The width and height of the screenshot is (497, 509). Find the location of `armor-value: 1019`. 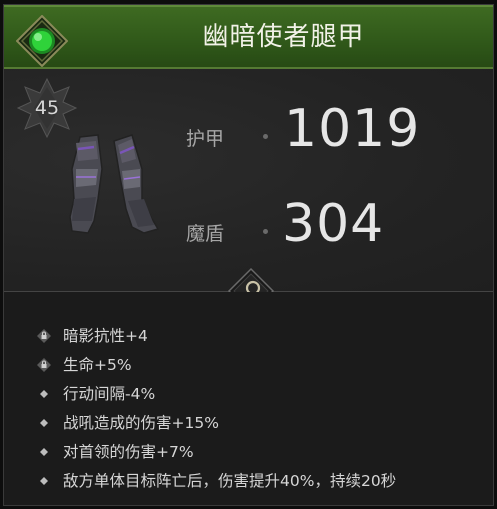

armor-value: 1019 is located at coordinates (352, 129).